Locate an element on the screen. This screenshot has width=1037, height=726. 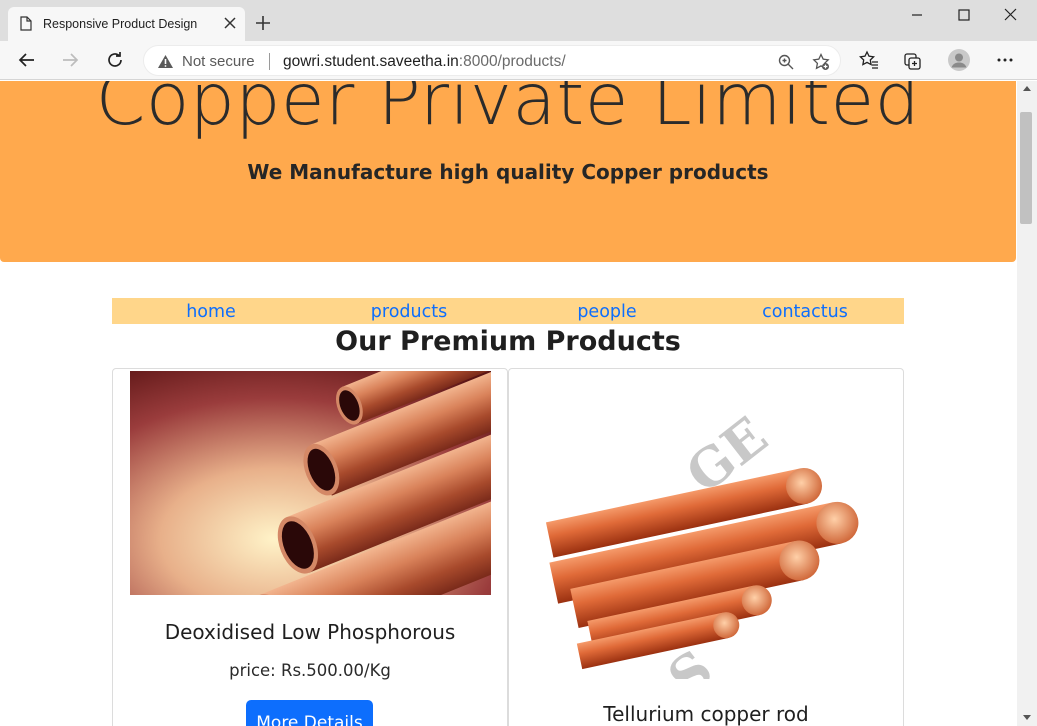
nav-link-home: home is located at coordinates (211, 311).